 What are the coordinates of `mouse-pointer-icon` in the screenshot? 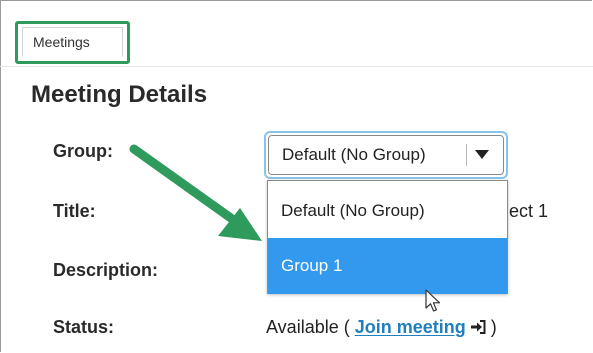 It's located at (433, 300).